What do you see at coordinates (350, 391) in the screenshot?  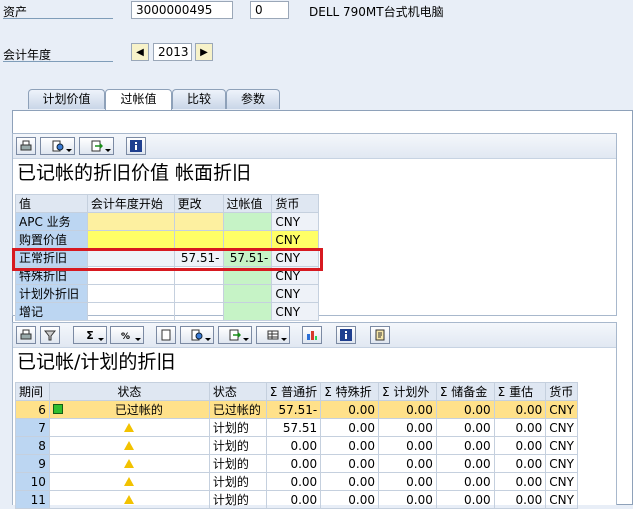 I see `column-header: Σ 特殊折` at bounding box center [350, 391].